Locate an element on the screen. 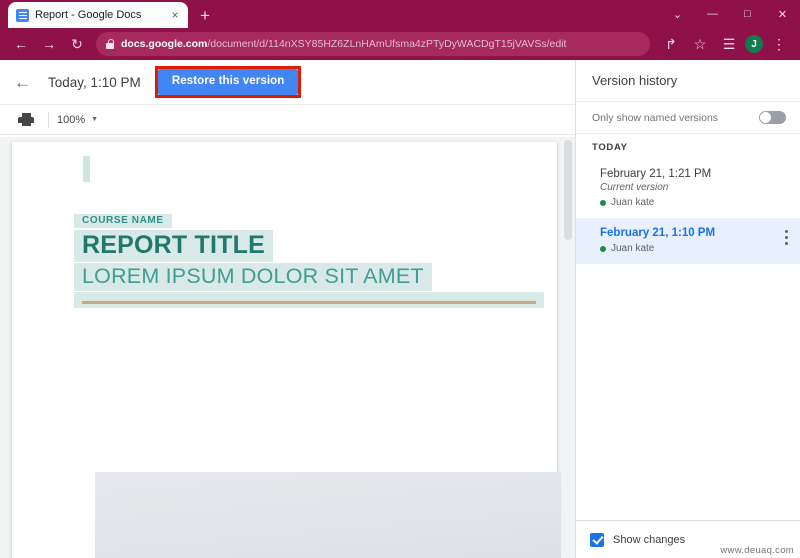 The image size is (800, 558). doc-title: REPORT TITLE is located at coordinates (173, 246).